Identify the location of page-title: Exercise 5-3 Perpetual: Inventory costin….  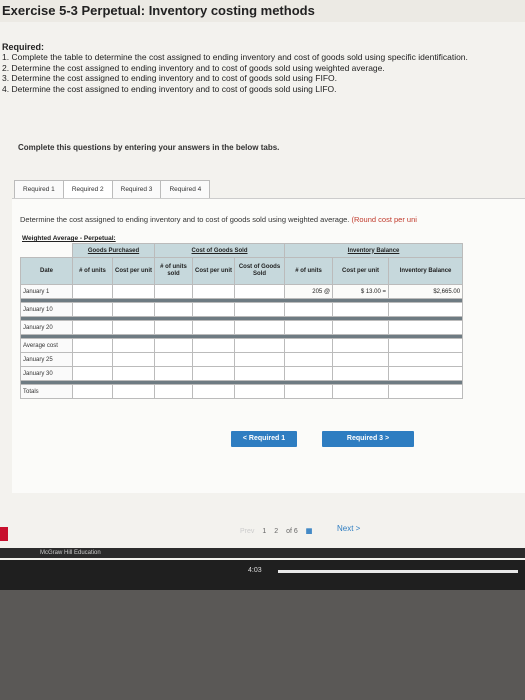
(262, 11).